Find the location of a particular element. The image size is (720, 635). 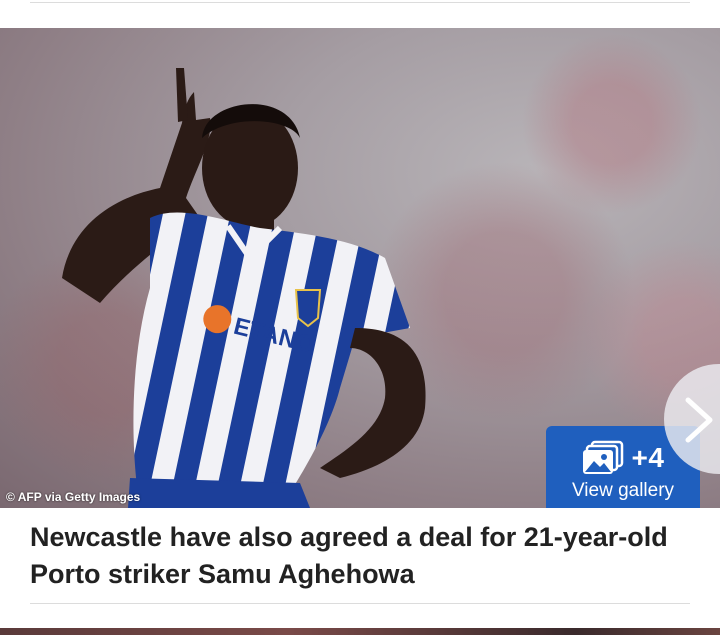

gallery-count: +4 is located at coordinates (648, 457).